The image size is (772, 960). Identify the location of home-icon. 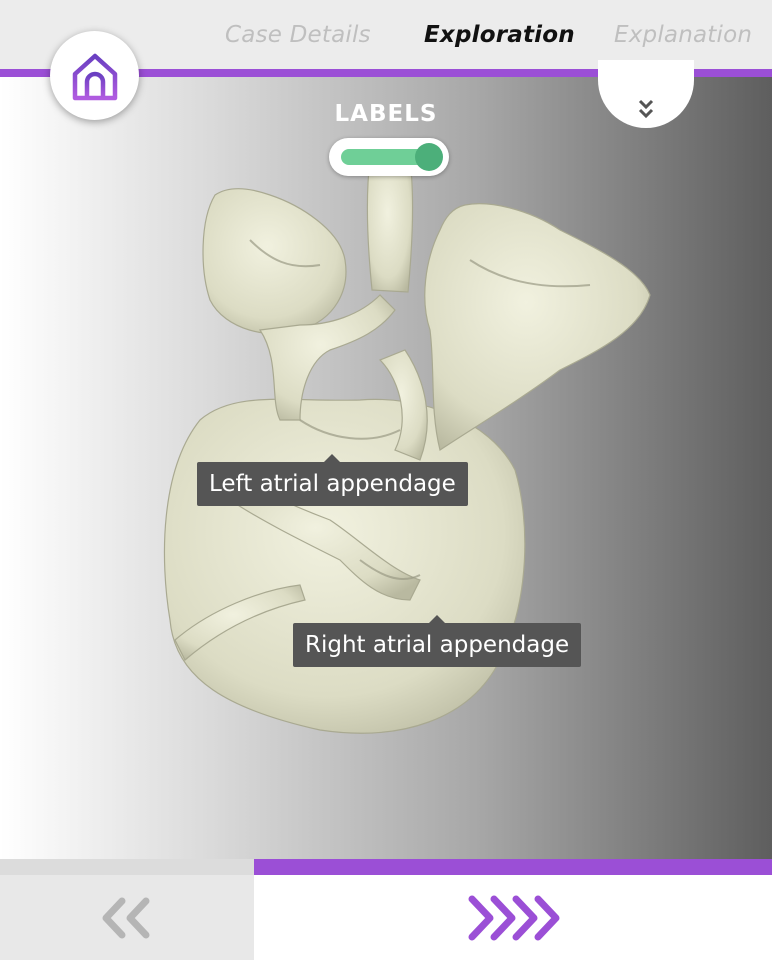
(94, 76).